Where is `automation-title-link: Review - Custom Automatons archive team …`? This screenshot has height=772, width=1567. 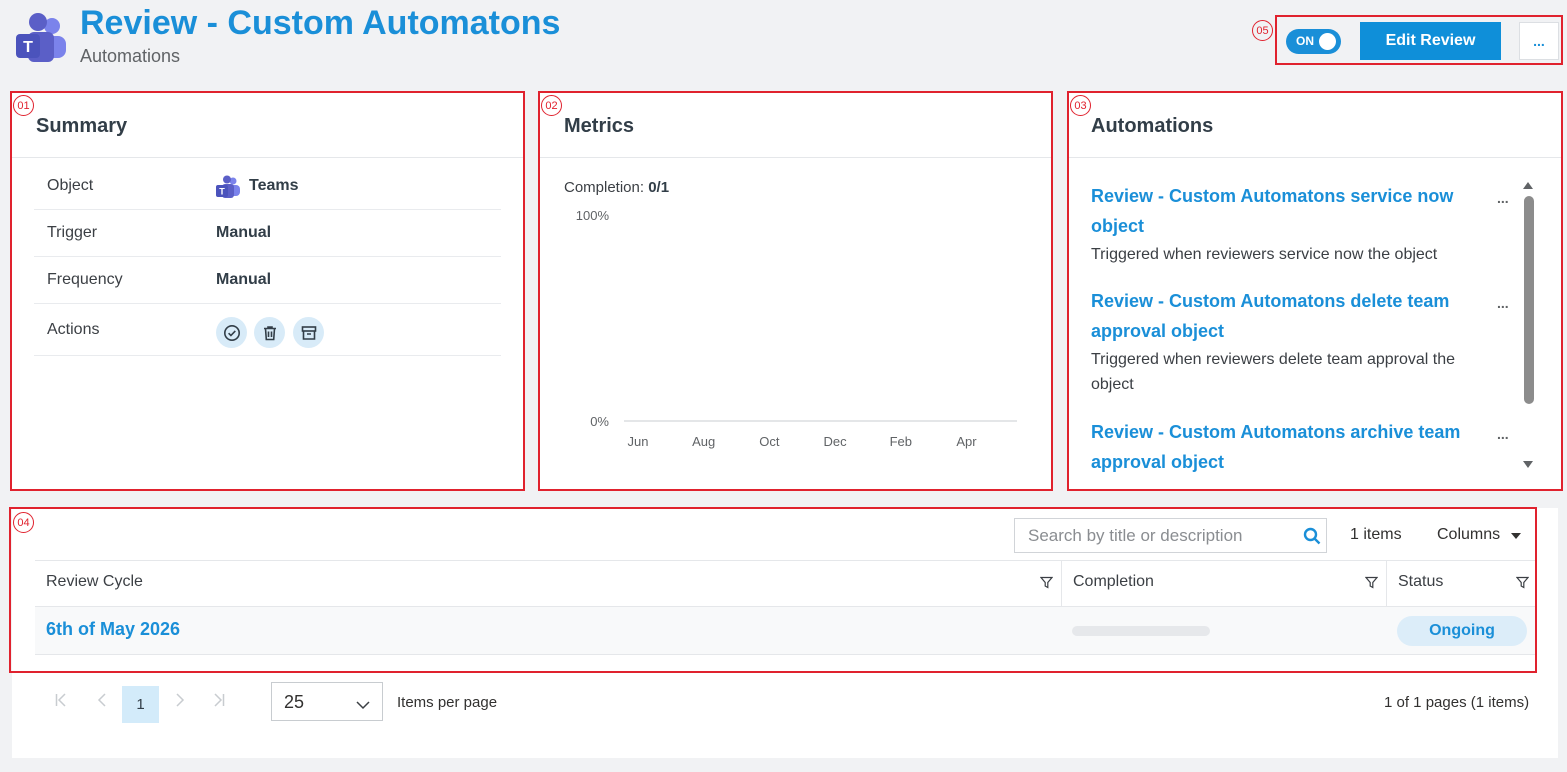
automation-title-link: Review - Custom Automatons archive team … is located at coordinates (1288, 447).